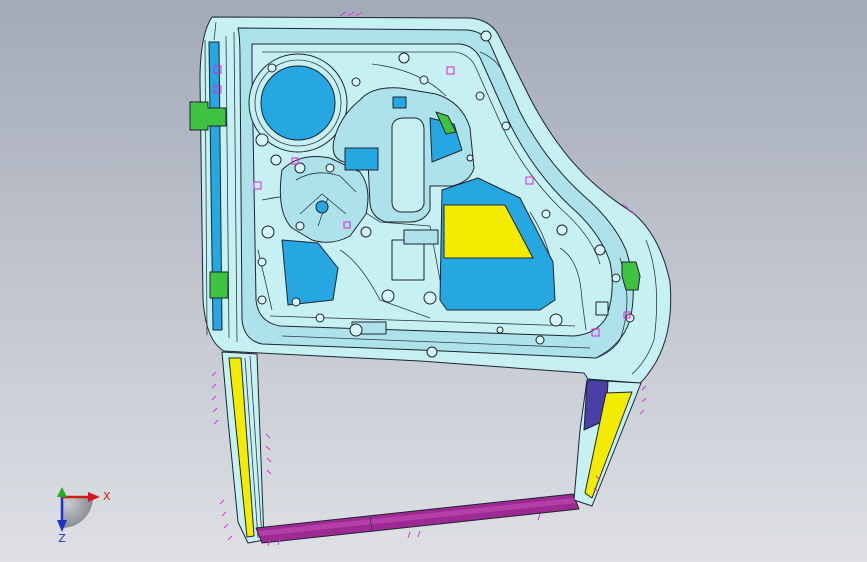 The width and height of the screenshot is (867, 562). Describe the element at coordinates (107, 496) in the screenshot. I see `x-axis-label: X` at that location.